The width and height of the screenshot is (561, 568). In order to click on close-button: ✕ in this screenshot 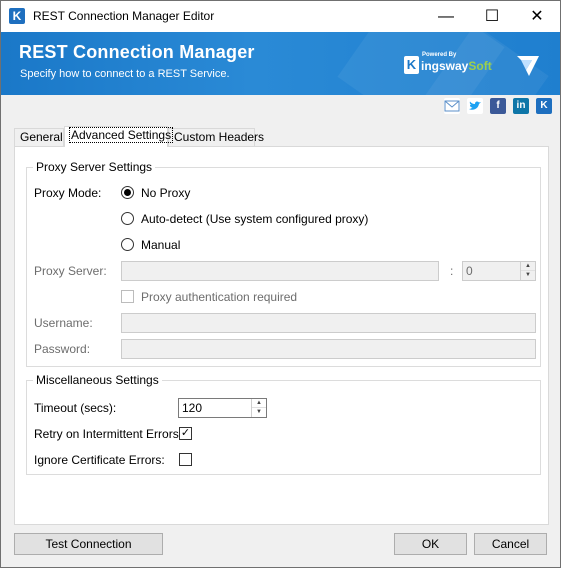, I will do `click(537, 16)`.